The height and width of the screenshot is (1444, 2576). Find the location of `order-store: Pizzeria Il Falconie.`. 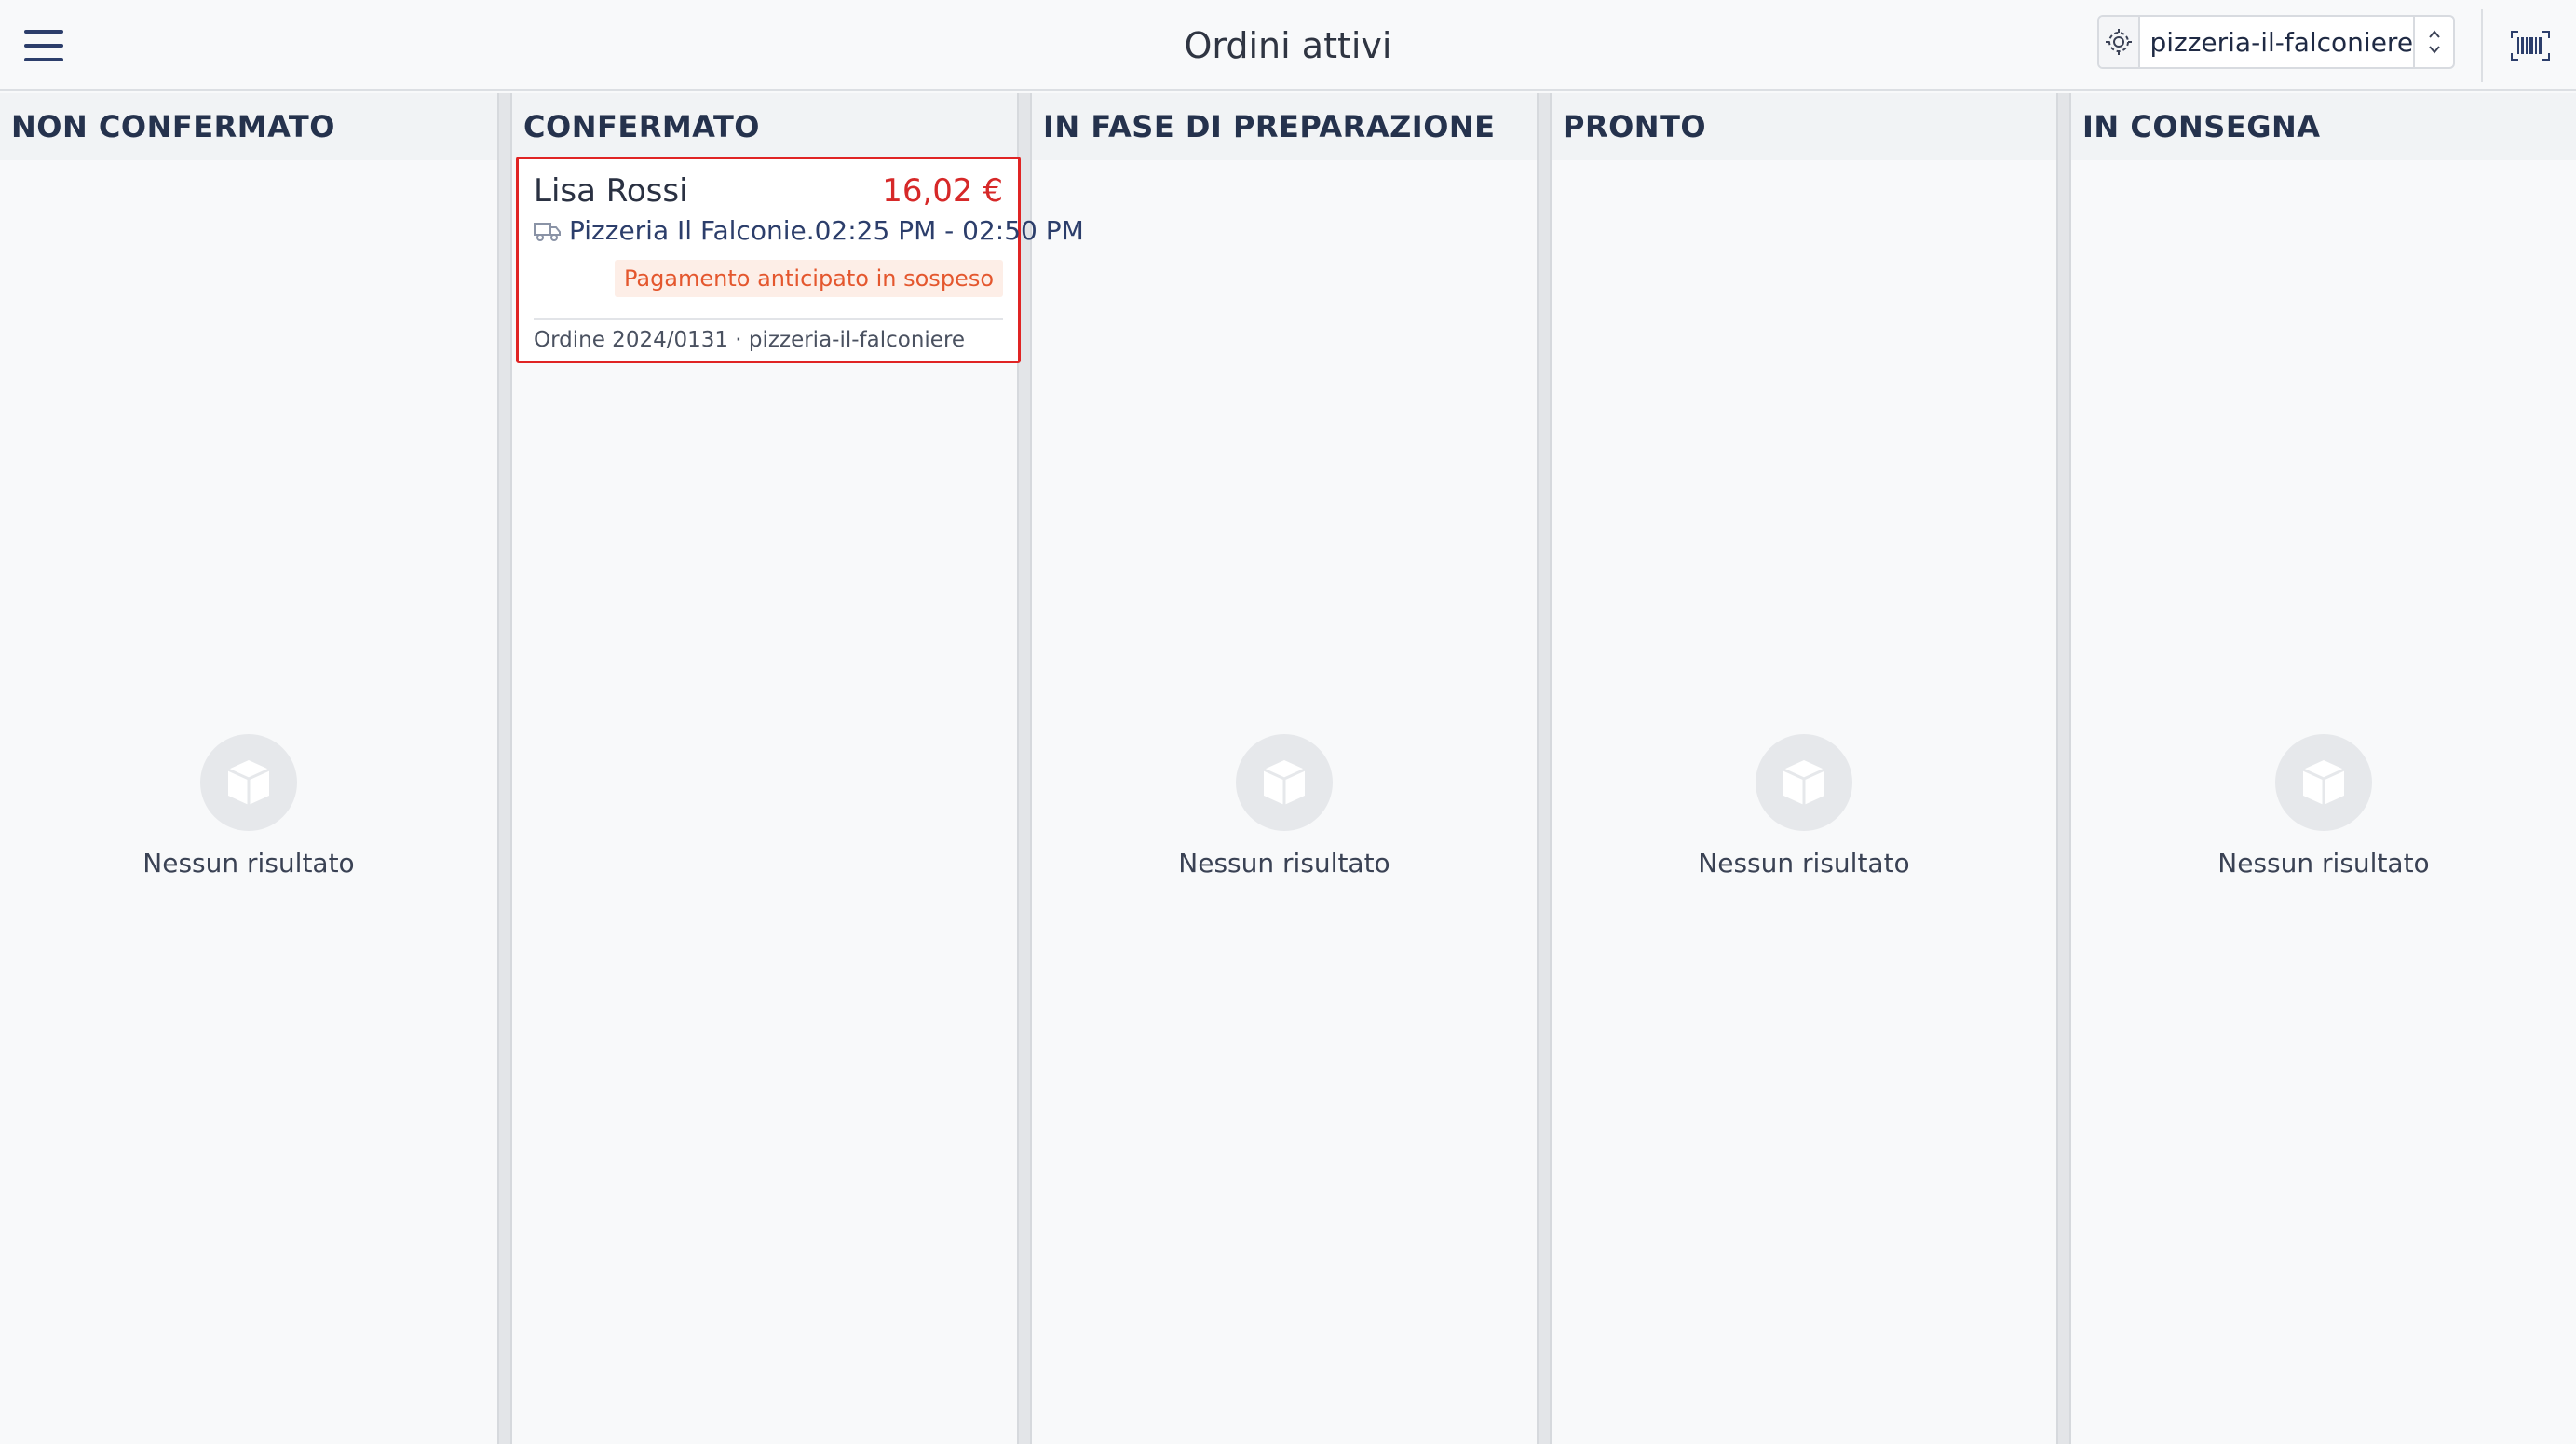

order-store: Pizzeria Il Falconie. is located at coordinates (692, 230).